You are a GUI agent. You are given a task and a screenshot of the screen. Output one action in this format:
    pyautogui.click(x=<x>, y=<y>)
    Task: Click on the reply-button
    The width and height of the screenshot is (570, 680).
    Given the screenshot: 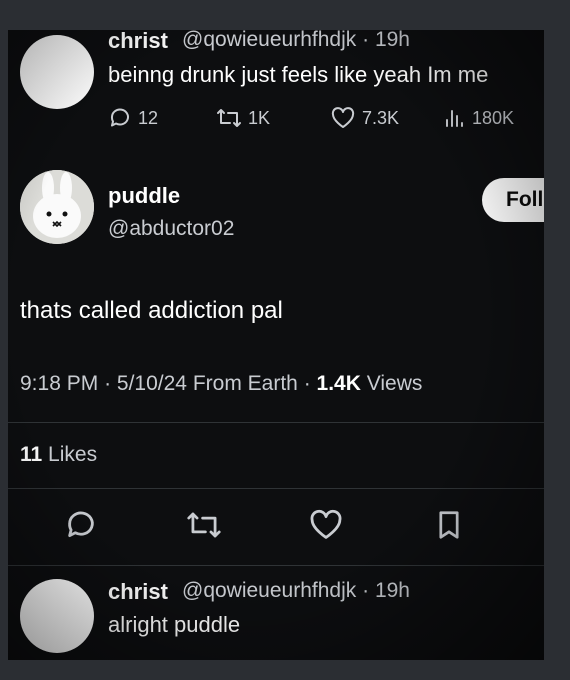 What is the action you would take?
    pyautogui.click(x=81, y=527)
    